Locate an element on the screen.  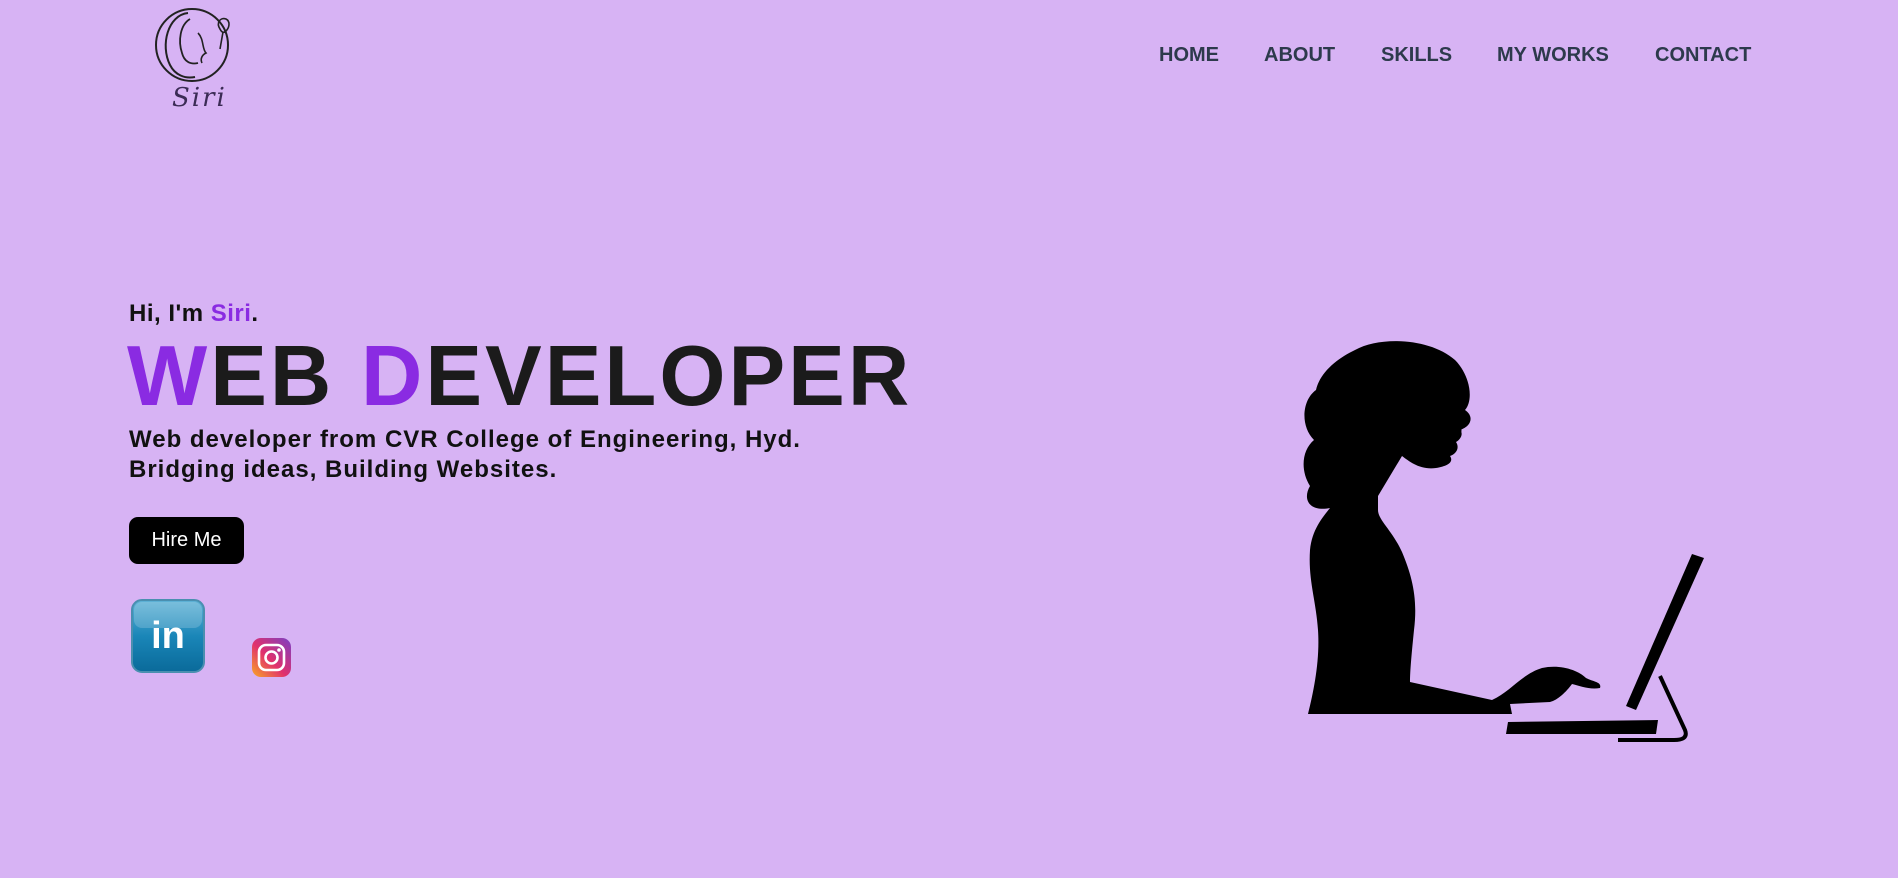
nav-my-works: MY WORKS is located at coordinates (1553, 55).